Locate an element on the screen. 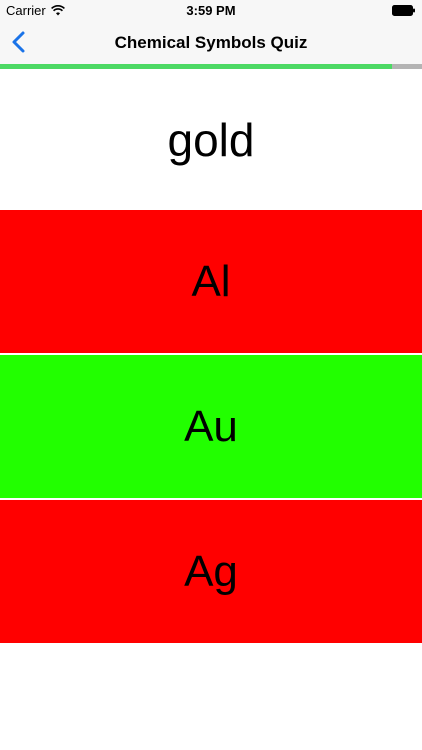 This screenshot has height=750, width=422. status-bar: Carrier 3:59 PM is located at coordinates (211, 10).